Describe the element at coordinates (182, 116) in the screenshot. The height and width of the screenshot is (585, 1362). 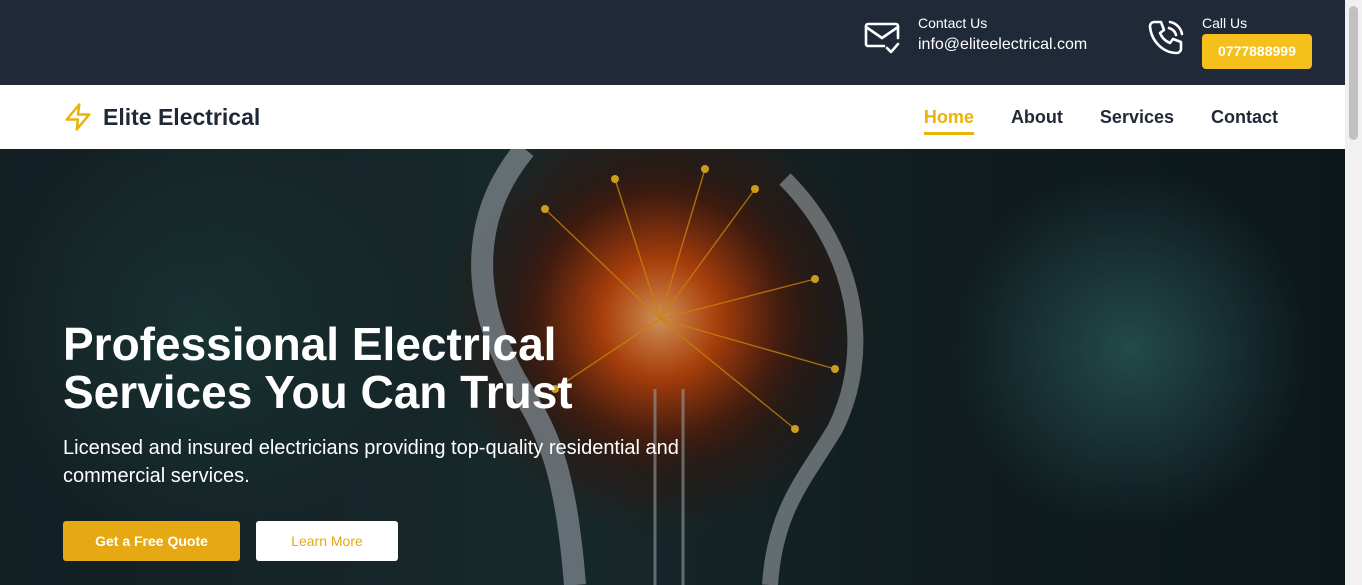
I see `brand-name: Elite Electrical` at that location.